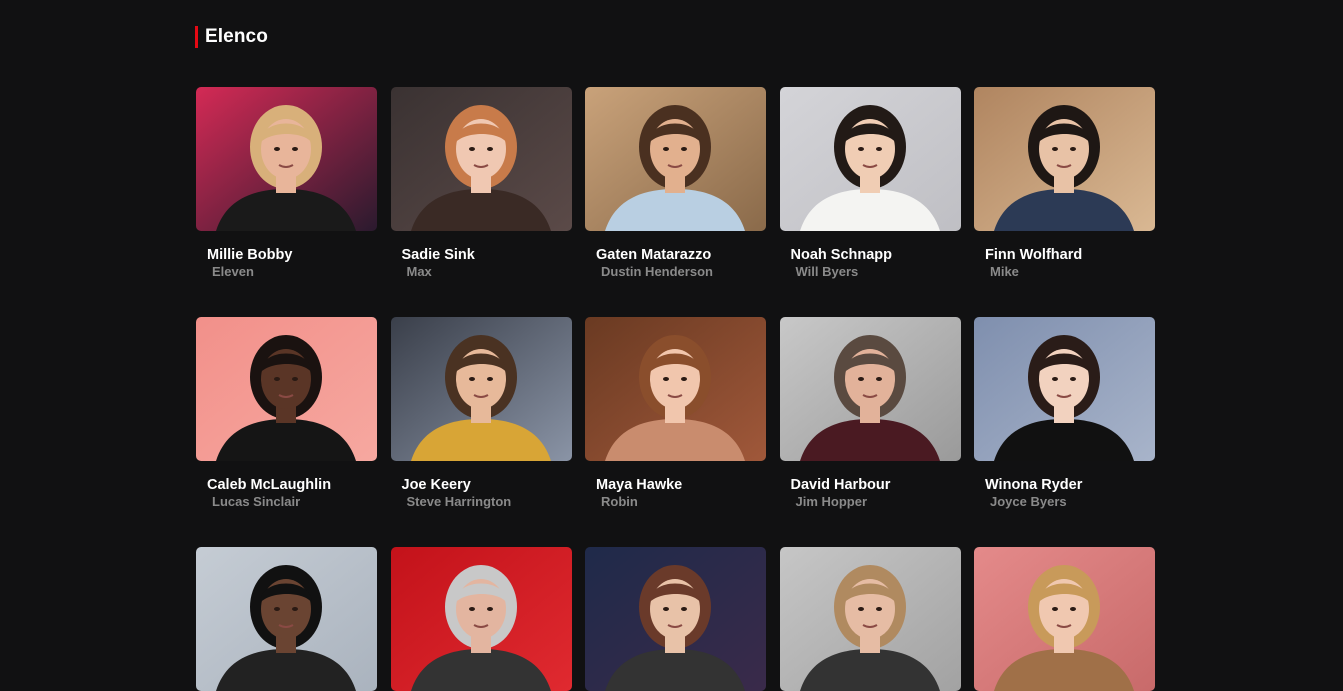  I want to click on section-title: Elenco, so click(236, 36).